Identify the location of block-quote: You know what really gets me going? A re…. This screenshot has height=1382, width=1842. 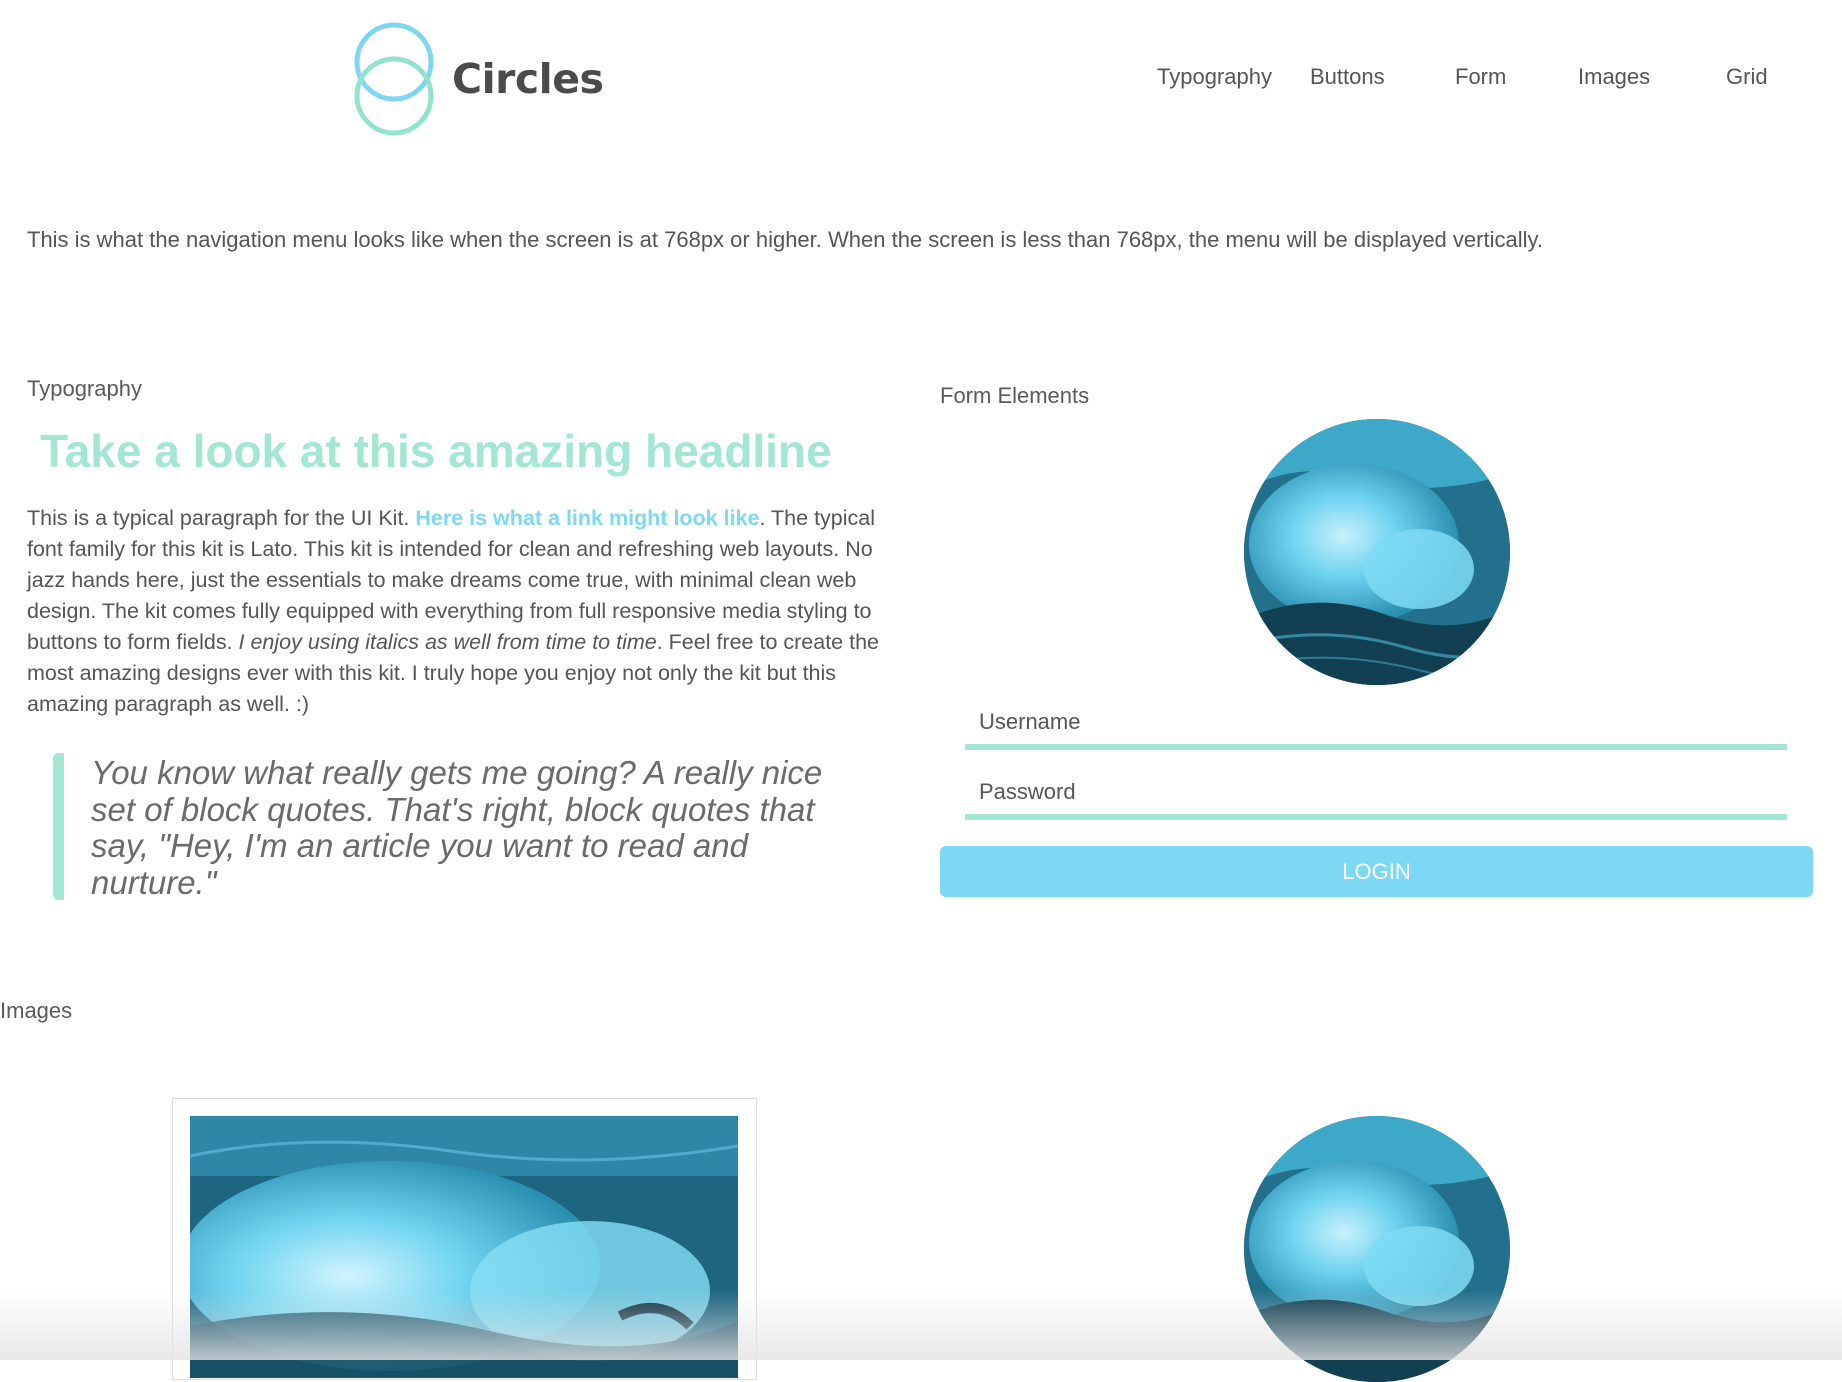
(448, 826).